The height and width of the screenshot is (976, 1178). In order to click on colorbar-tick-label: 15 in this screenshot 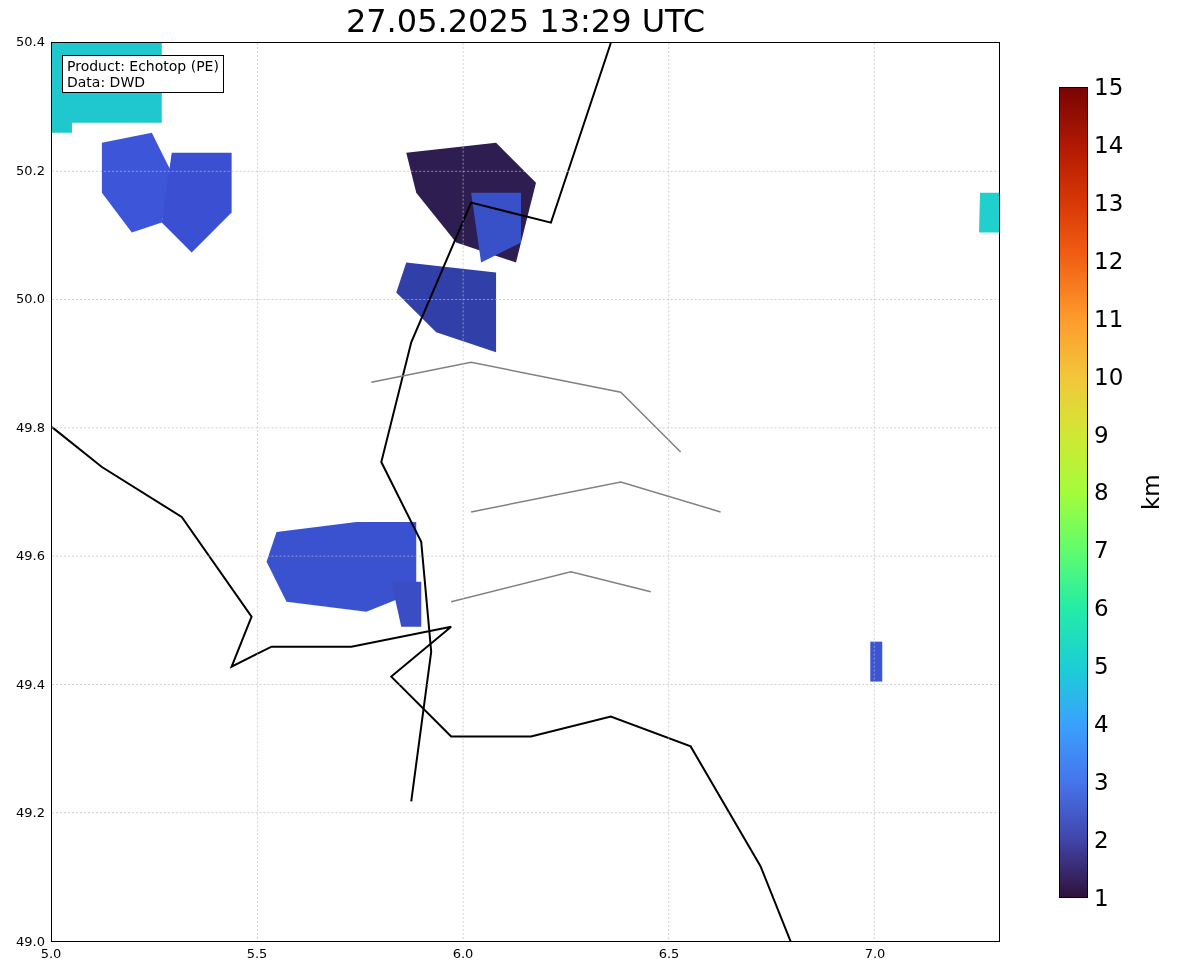, I will do `click(1109, 87)`.